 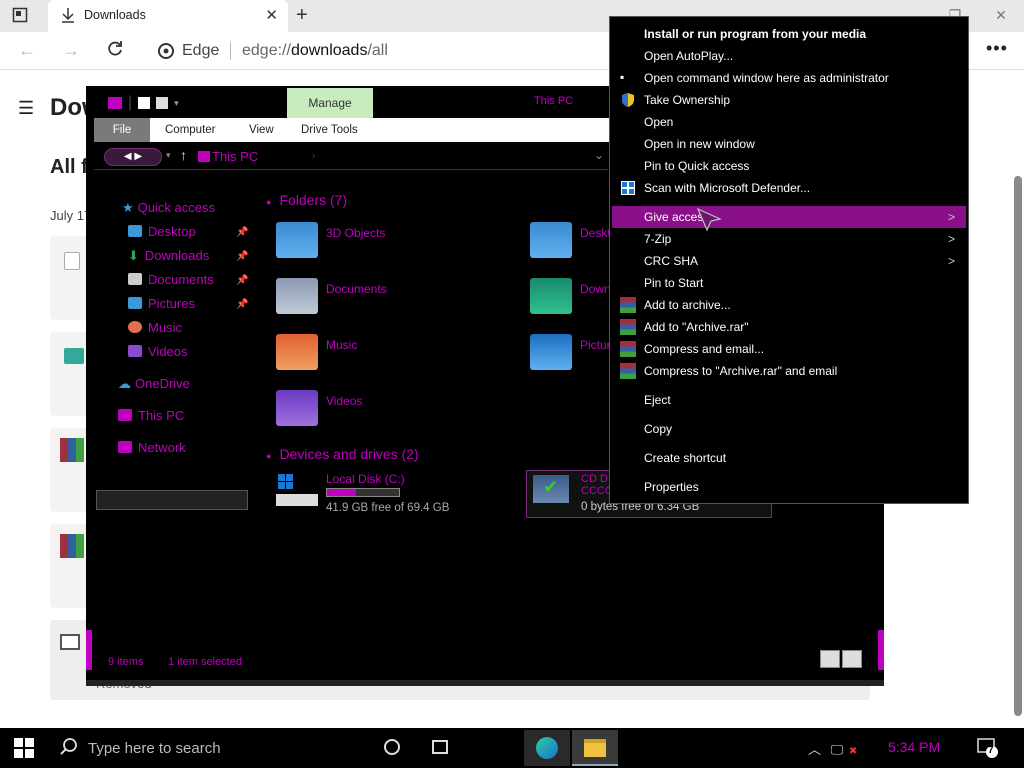 What do you see at coordinates (814, 749) in the screenshot?
I see `chevron-up-icon: ︿` at bounding box center [814, 749].